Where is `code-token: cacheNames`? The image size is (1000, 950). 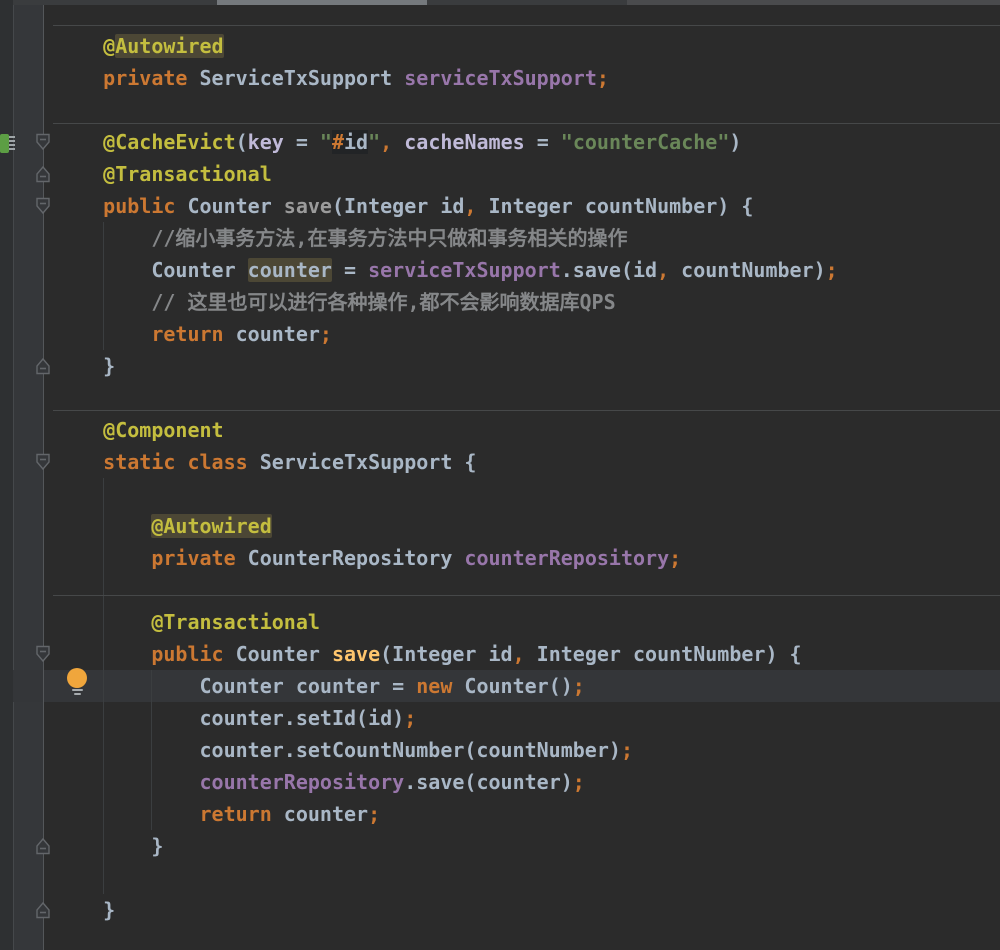 code-token: cacheNames is located at coordinates (464, 142).